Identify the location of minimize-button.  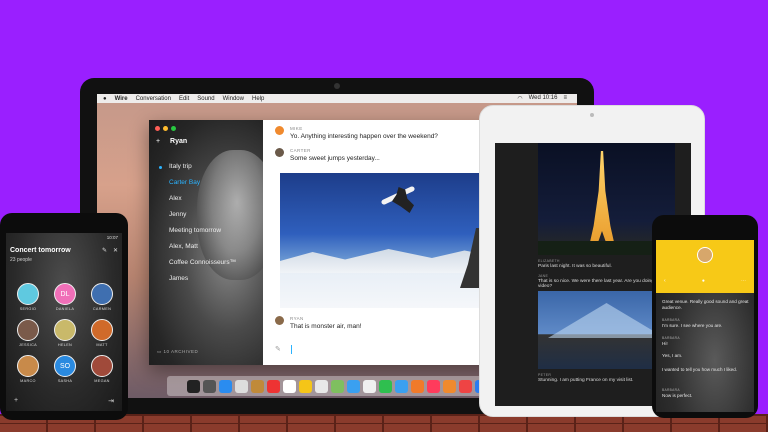
(165, 128).